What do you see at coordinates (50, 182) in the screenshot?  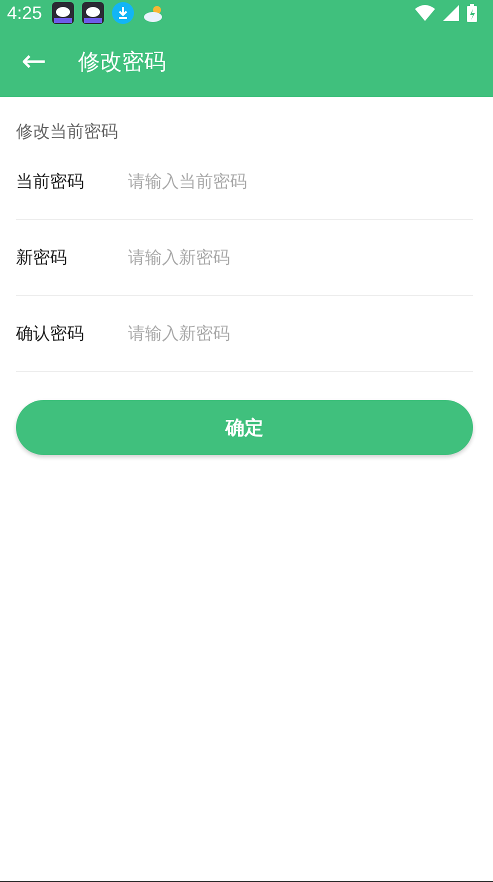 I see `field-label: 当前密码` at bounding box center [50, 182].